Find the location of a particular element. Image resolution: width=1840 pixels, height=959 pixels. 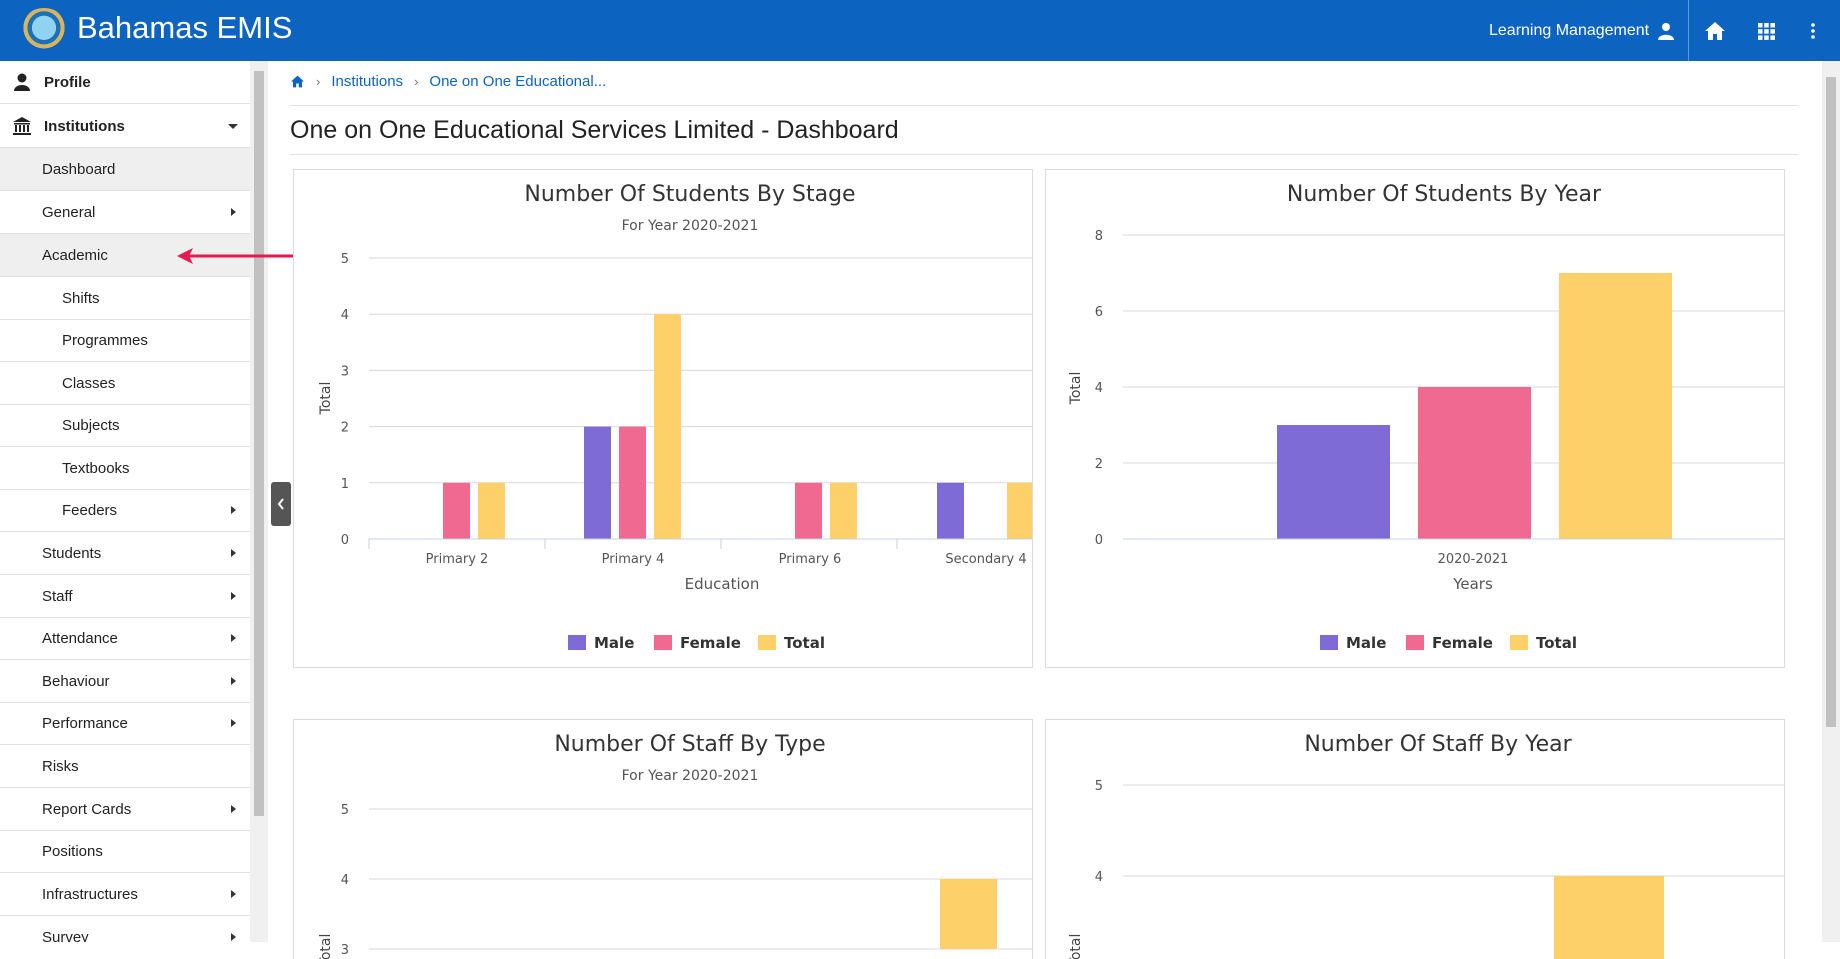

sidebar-item-label: General is located at coordinates (69, 212).